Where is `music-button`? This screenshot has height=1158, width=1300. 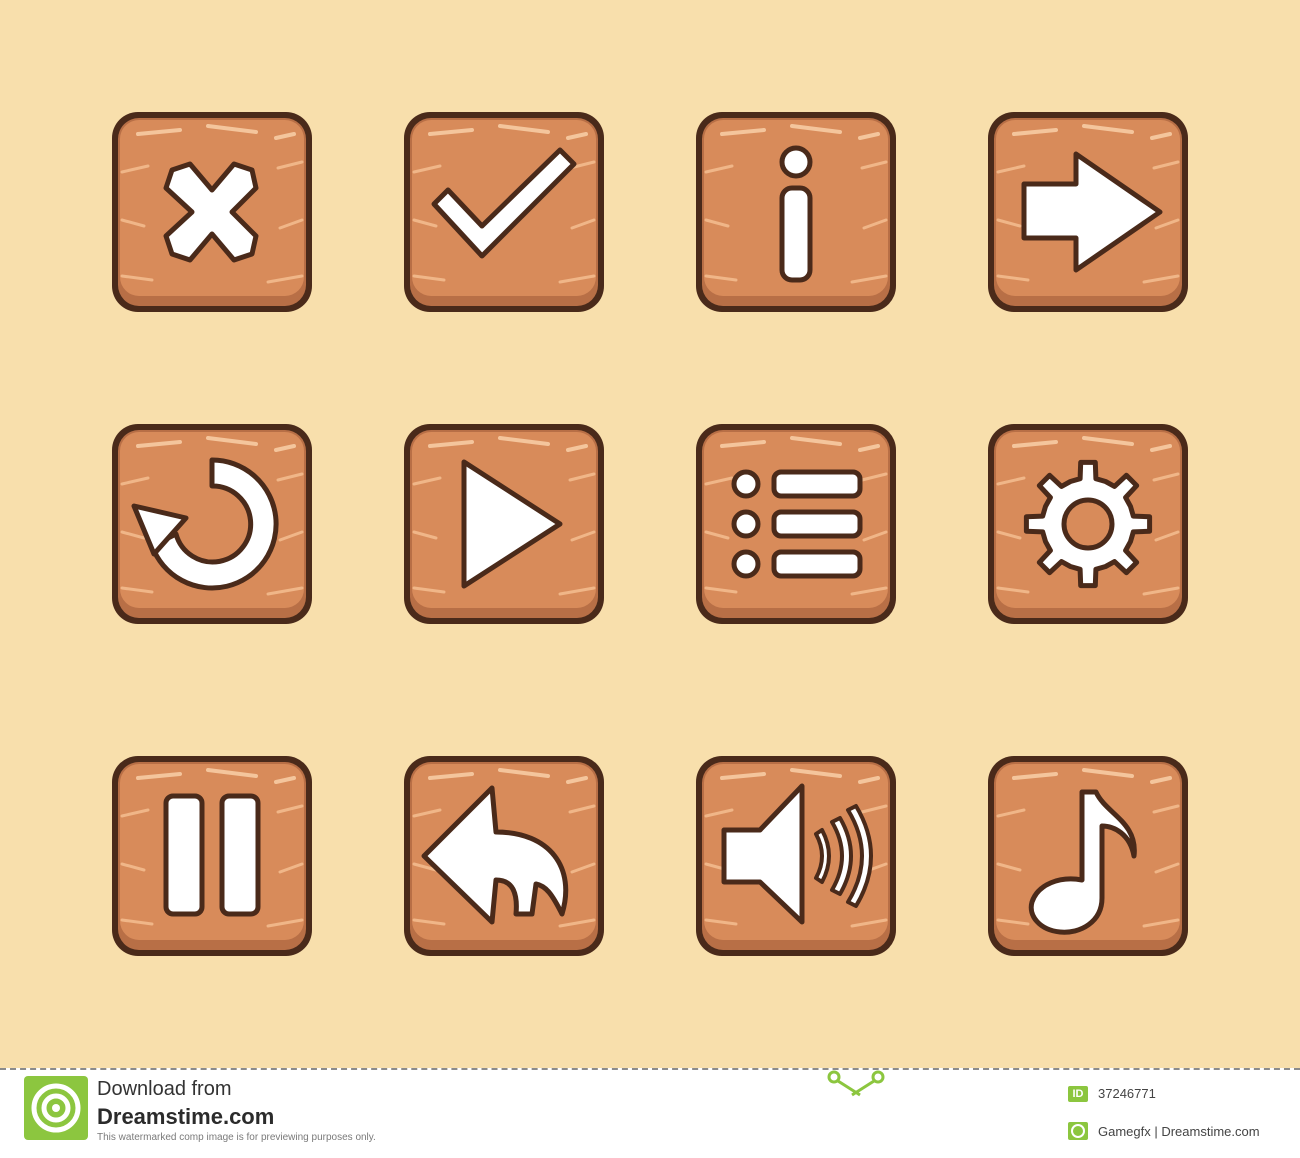 music-button is located at coordinates (1088, 856).